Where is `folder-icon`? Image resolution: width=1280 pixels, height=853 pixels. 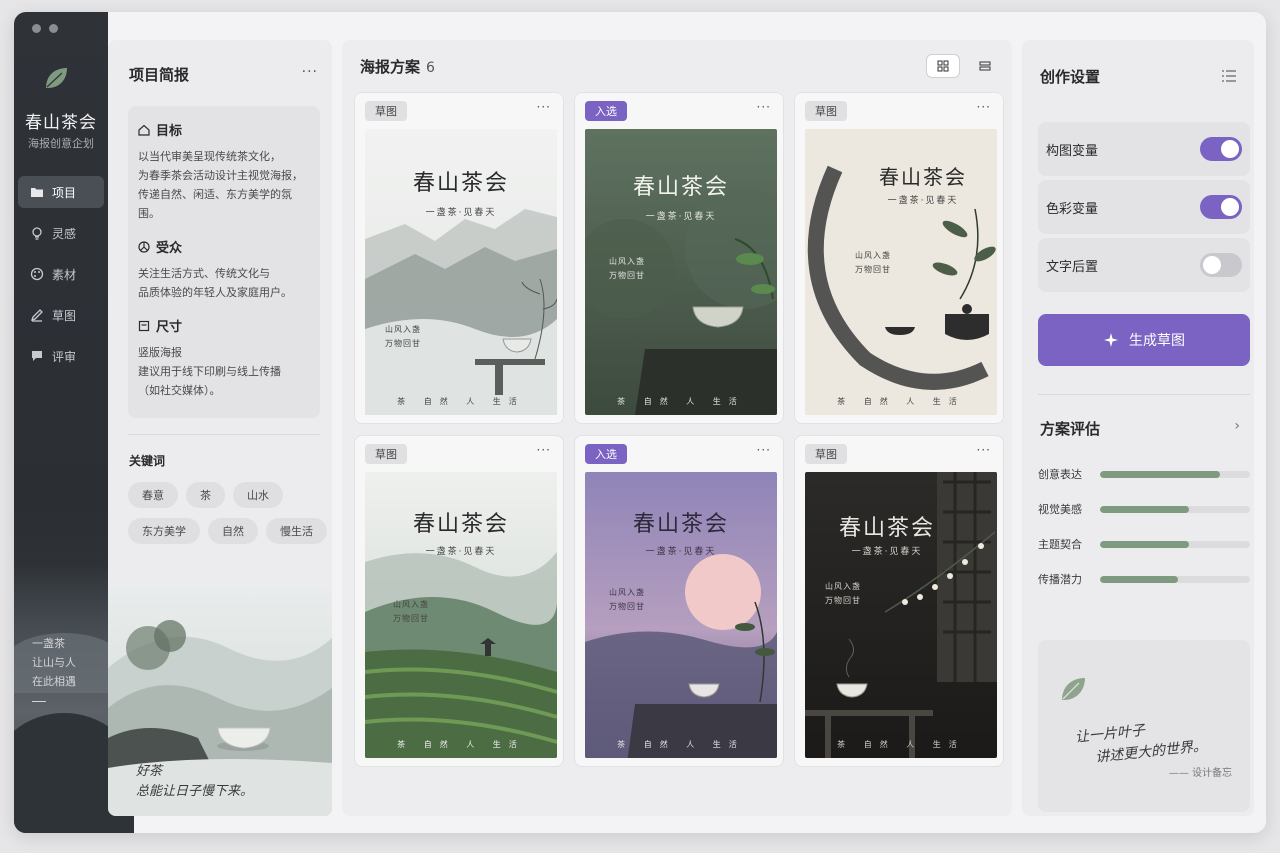 folder-icon is located at coordinates (37, 192).